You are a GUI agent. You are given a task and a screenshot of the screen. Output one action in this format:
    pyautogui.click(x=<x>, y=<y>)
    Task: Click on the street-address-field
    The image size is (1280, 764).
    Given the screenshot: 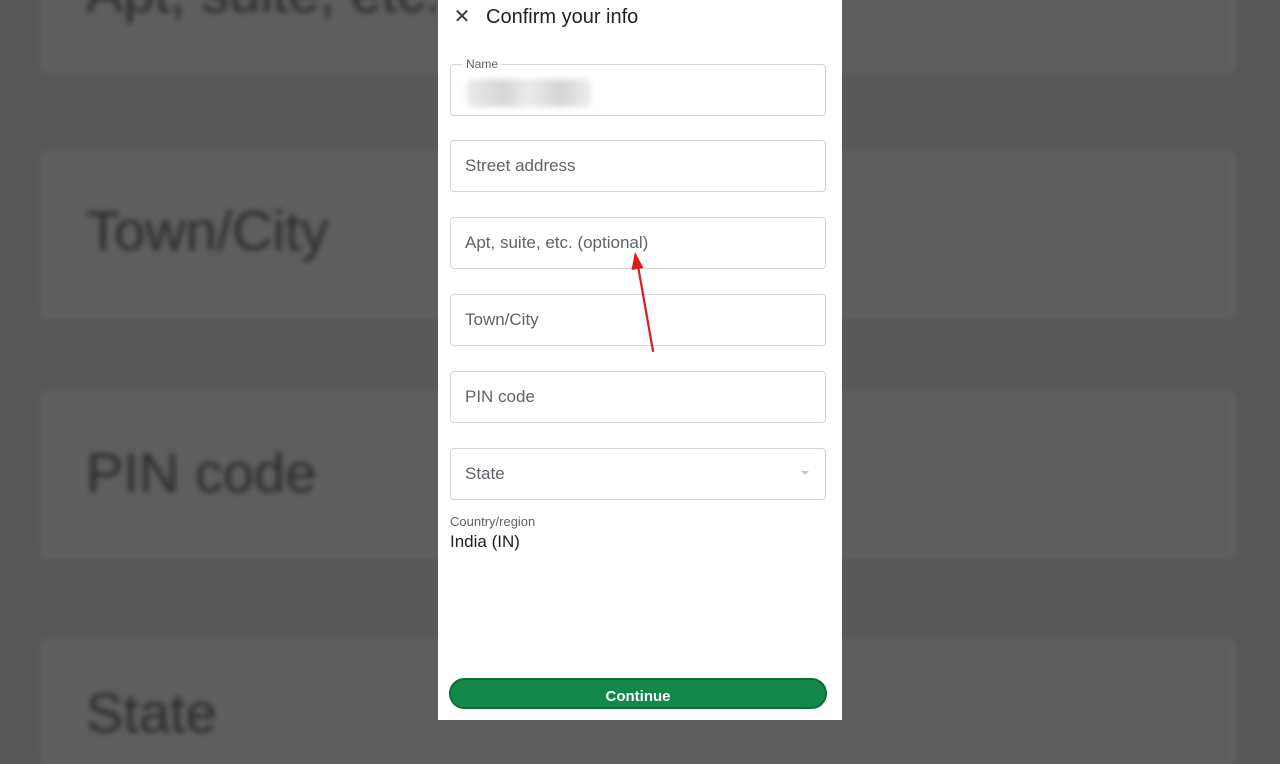 What is the action you would take?
    pyautogui.click(x=638, y=166)
    